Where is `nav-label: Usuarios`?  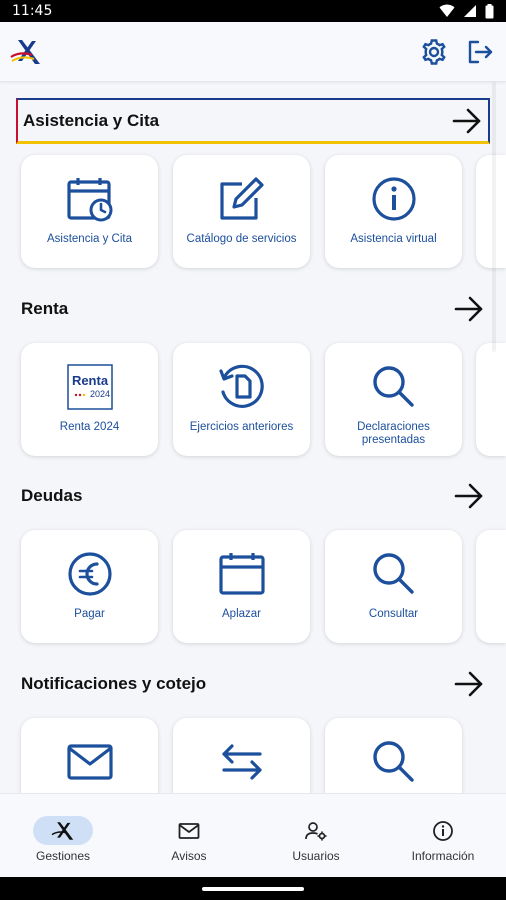
nav-label: Usuarios is located at coordinates (316, 856).